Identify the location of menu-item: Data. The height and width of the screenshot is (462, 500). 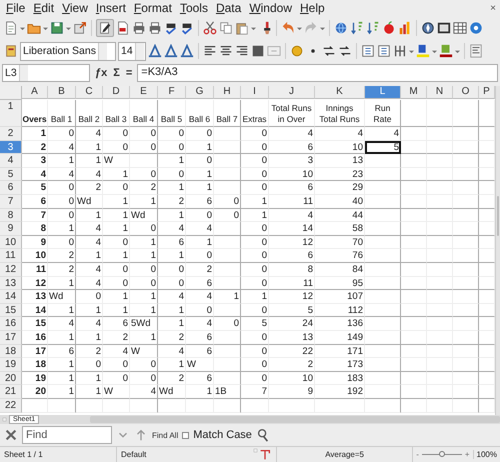
(231, 8).